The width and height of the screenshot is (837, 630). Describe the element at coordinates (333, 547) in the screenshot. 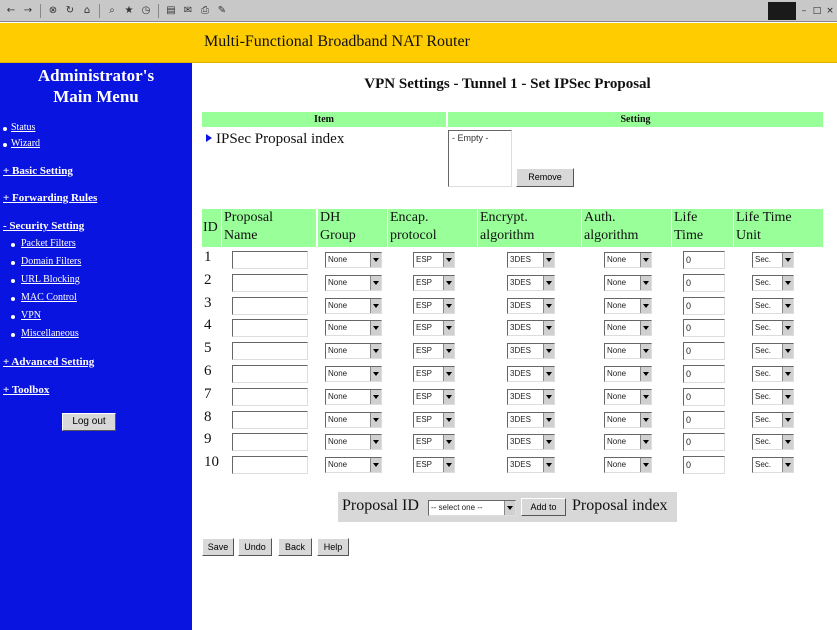

I see `help-button: Help` at that location.